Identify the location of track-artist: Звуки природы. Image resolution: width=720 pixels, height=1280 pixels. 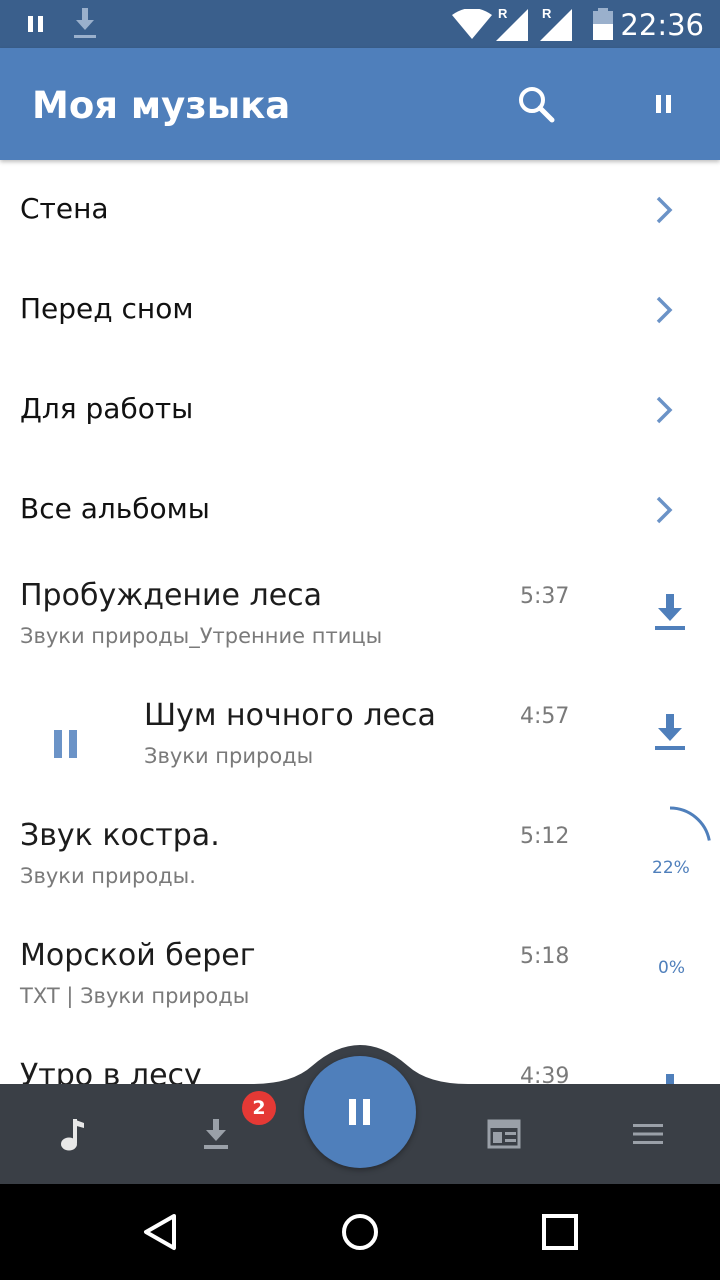
(229, 756).